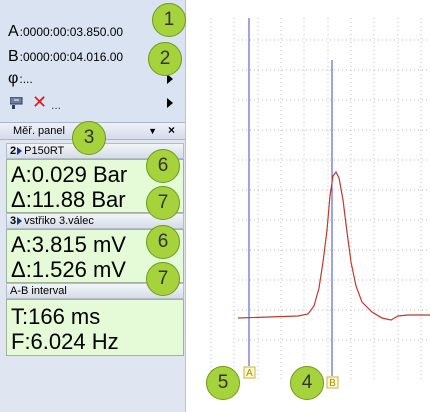 This screenshot has height=412, width=430. I want to click on close-panel-button: ×, so click(171, 130).